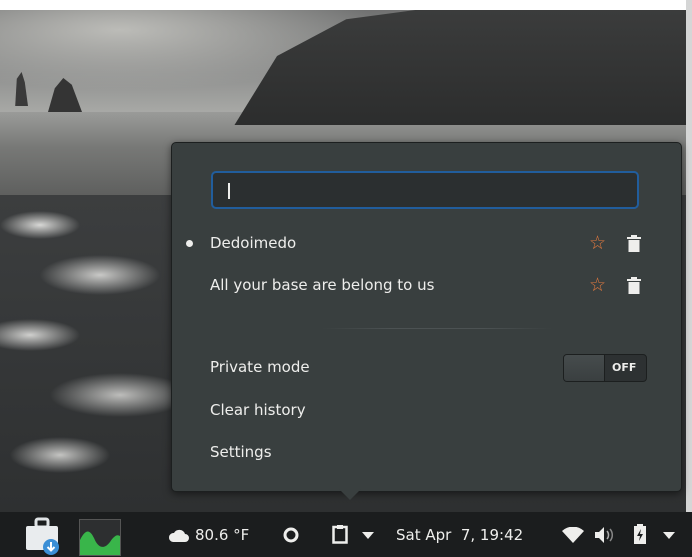 The image size is (692, 557). Describe the element at coordinates (459, 535) in the screenshot. I see `clock: Sat Apr 7, 19:42` at that location.